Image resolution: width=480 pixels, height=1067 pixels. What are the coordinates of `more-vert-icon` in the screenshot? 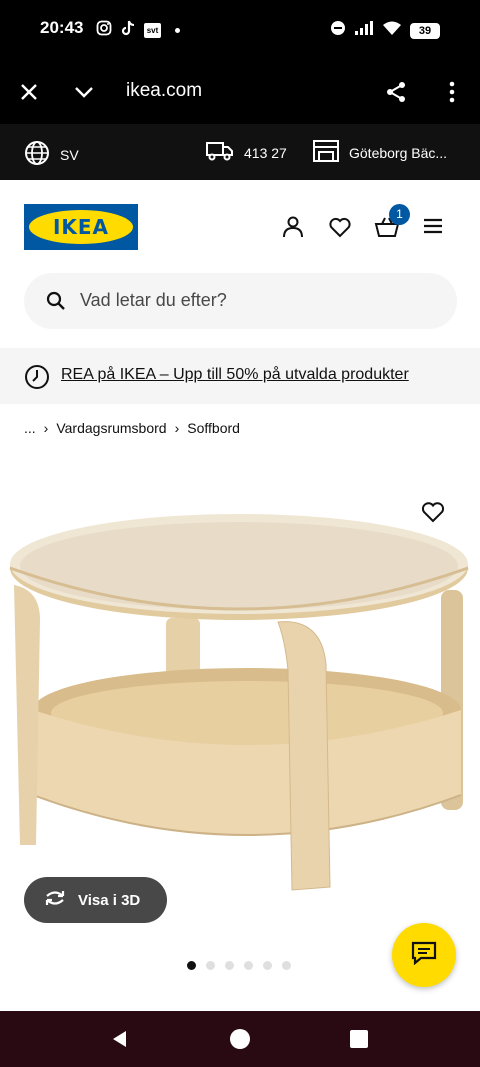 It's located at (452, 92).